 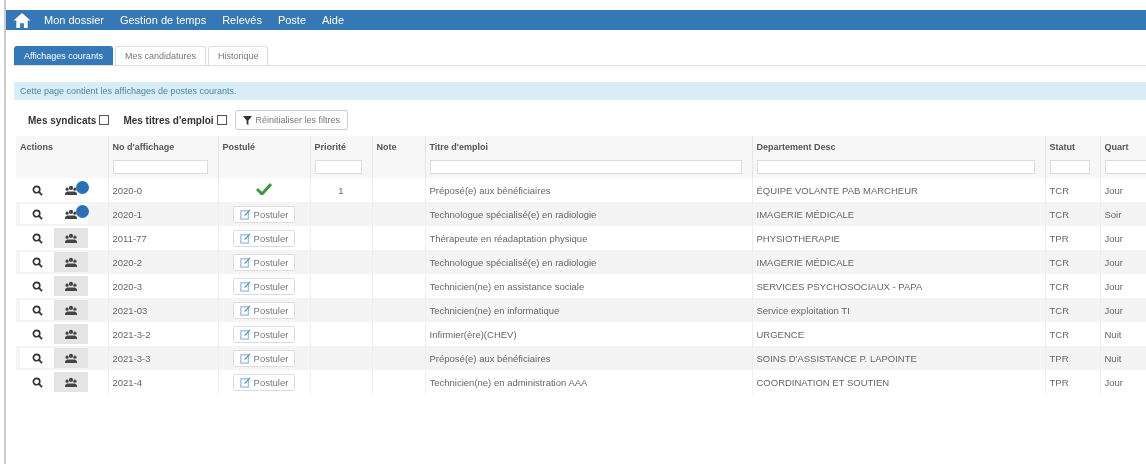 What do you see at coordinates (127, 214) in the screenshot?
I see `posting-number: 2020-1` at bounding box center [127, 214].